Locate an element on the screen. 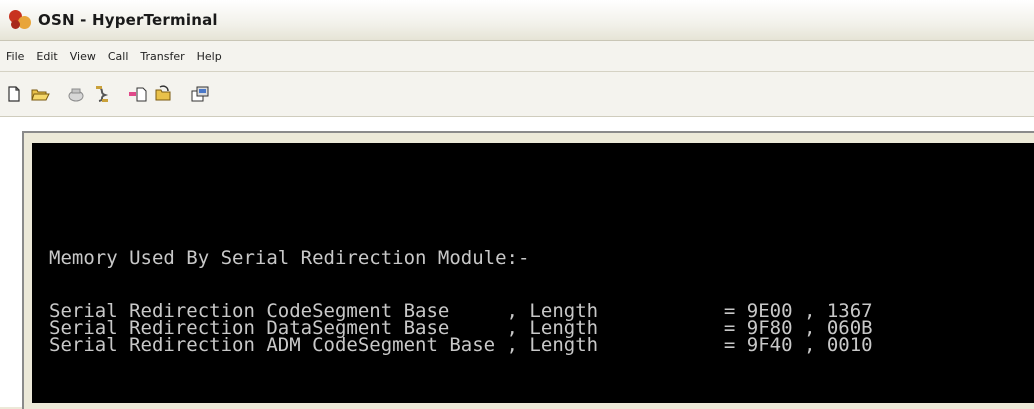  toolbar is located at coordinates (517, 94).